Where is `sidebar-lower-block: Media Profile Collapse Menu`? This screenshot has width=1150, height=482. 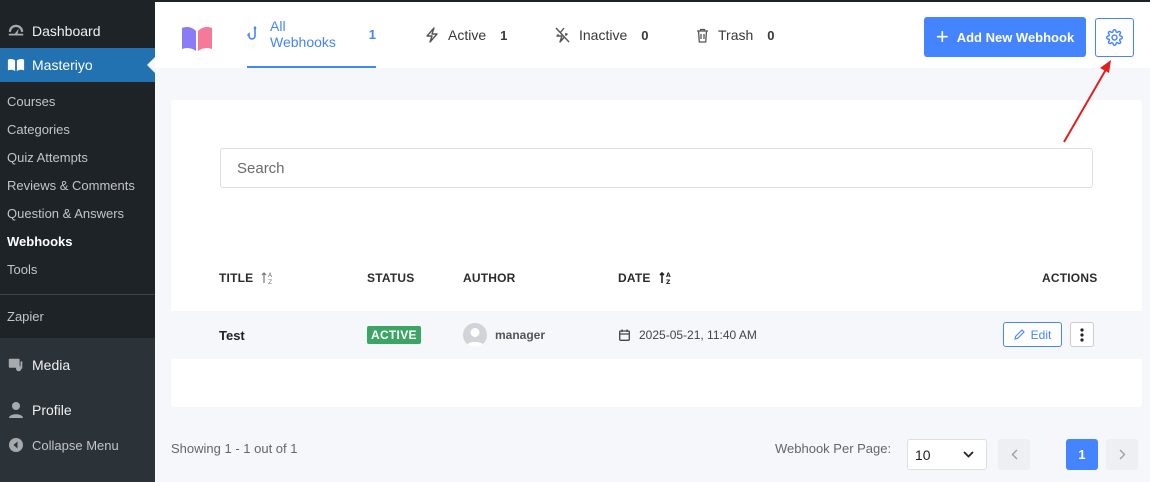 sidebar-lower-block: Media Profile Collapse Menu is located at coordinates (77, 410).